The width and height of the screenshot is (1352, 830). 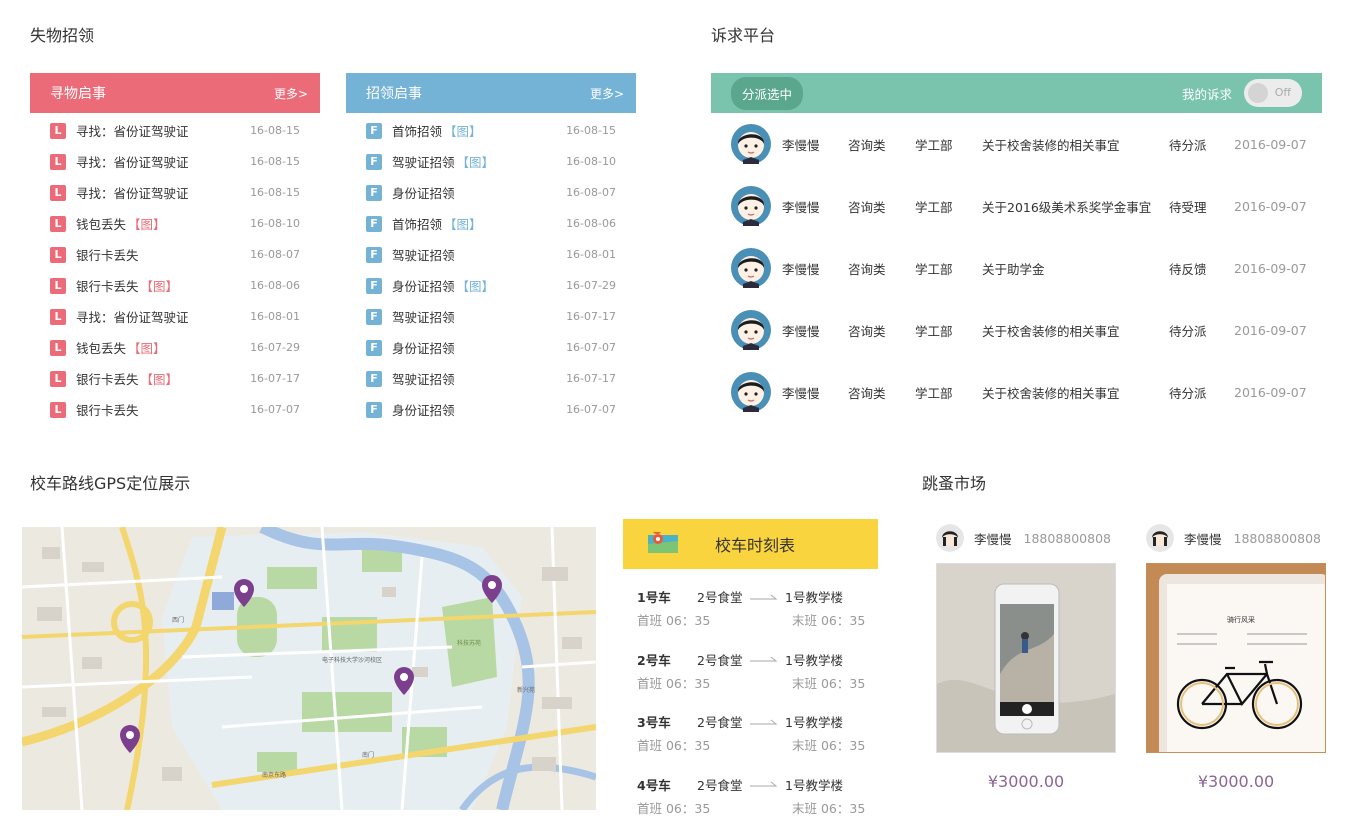 What do you see at coordinates (829, 745) in the screenshot?
I see `last-bus-time: 末班 06：35` at bounding box center [829, 745].